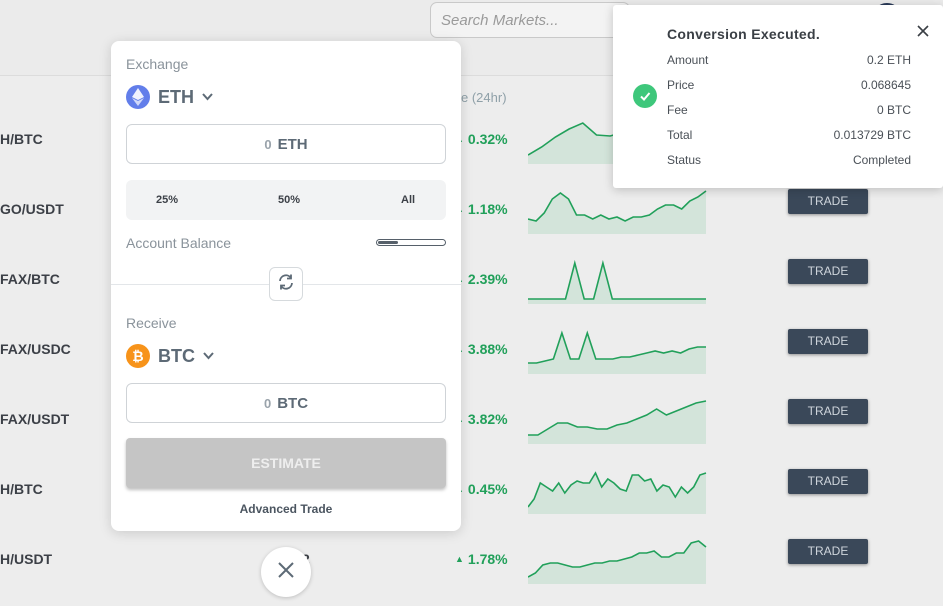 This screenshot has height=606, width=943. Describe the element at coordinates (487, 279) in the screenshot. I see `change-text: 2.39%` at that location.